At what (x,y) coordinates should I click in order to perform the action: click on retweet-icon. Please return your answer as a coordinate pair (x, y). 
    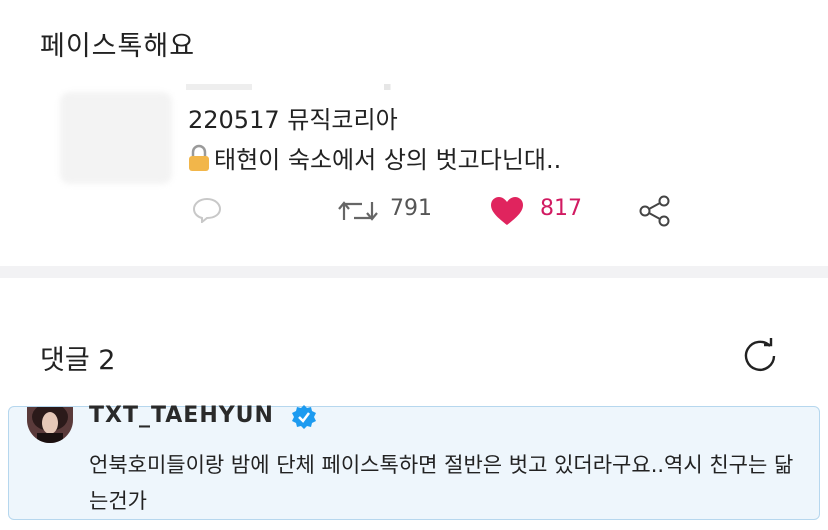
    Looking at the image, I should click on (358, 213).